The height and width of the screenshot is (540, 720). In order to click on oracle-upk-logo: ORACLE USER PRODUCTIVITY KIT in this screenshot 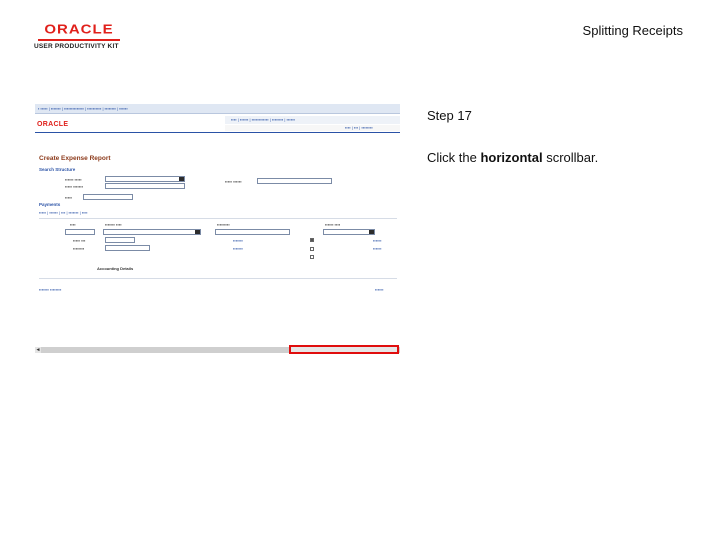, I will do `click(79, 36)`.